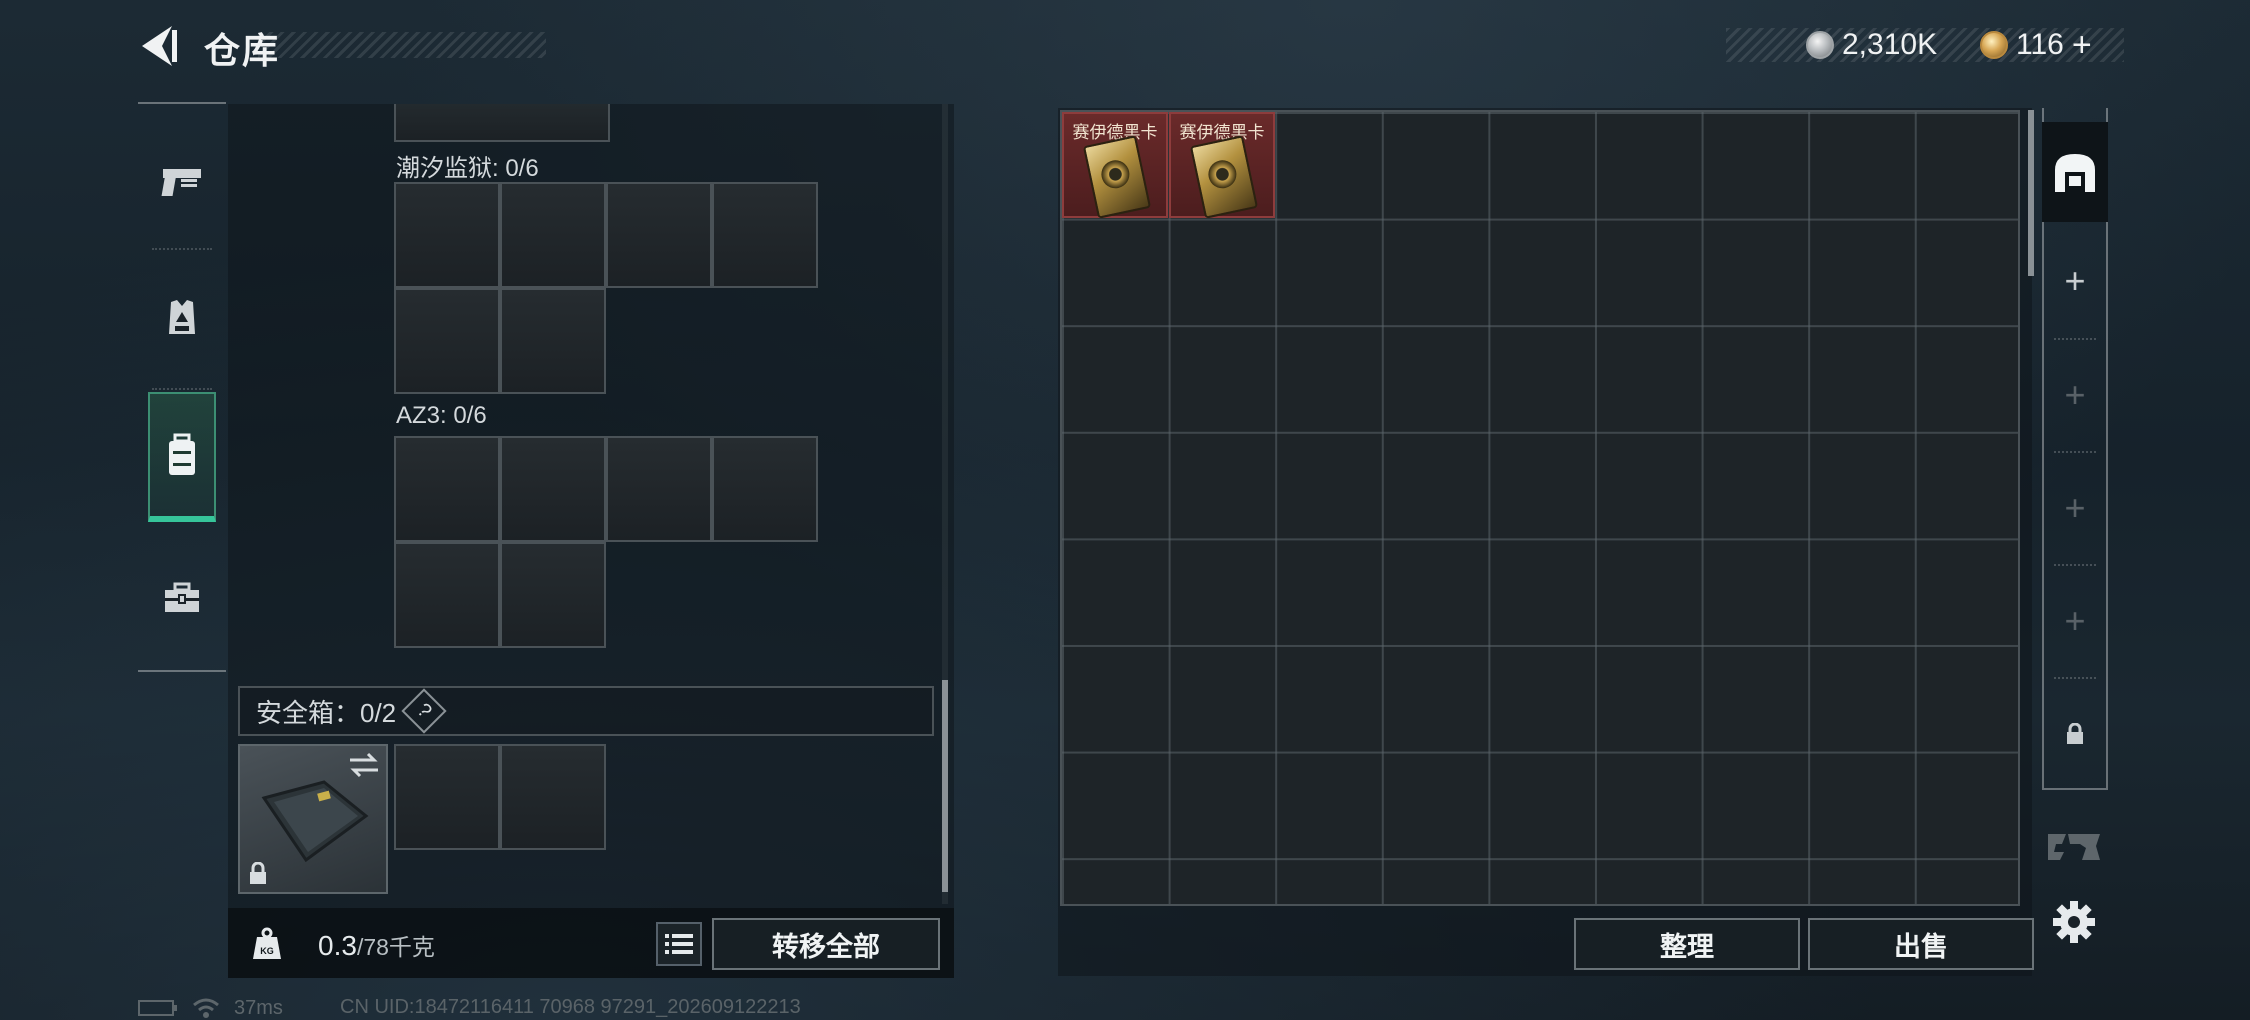 This screenshot has height=1020, width=2250. I want to click on game-logo-icon, so click(2074, 847).